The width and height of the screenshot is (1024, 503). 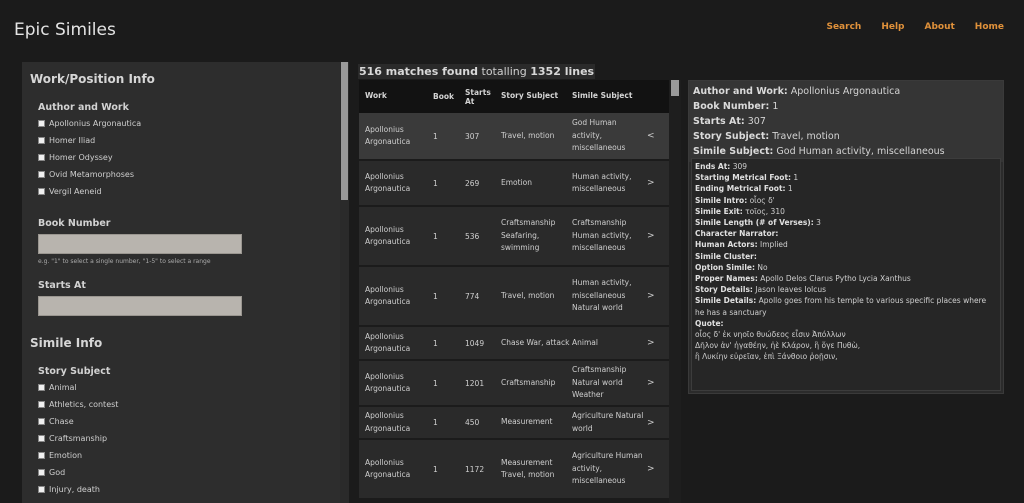 I want to click on cell-story: Measurement, so click(x=527, y=422).